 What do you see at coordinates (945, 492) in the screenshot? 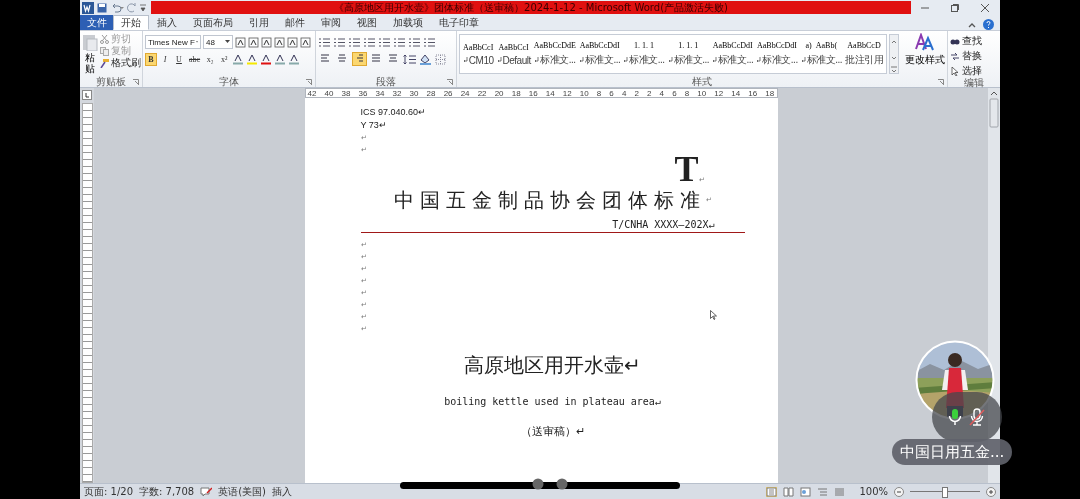
I see `zoom-slider-thumb` at bounding box center [945, 492].